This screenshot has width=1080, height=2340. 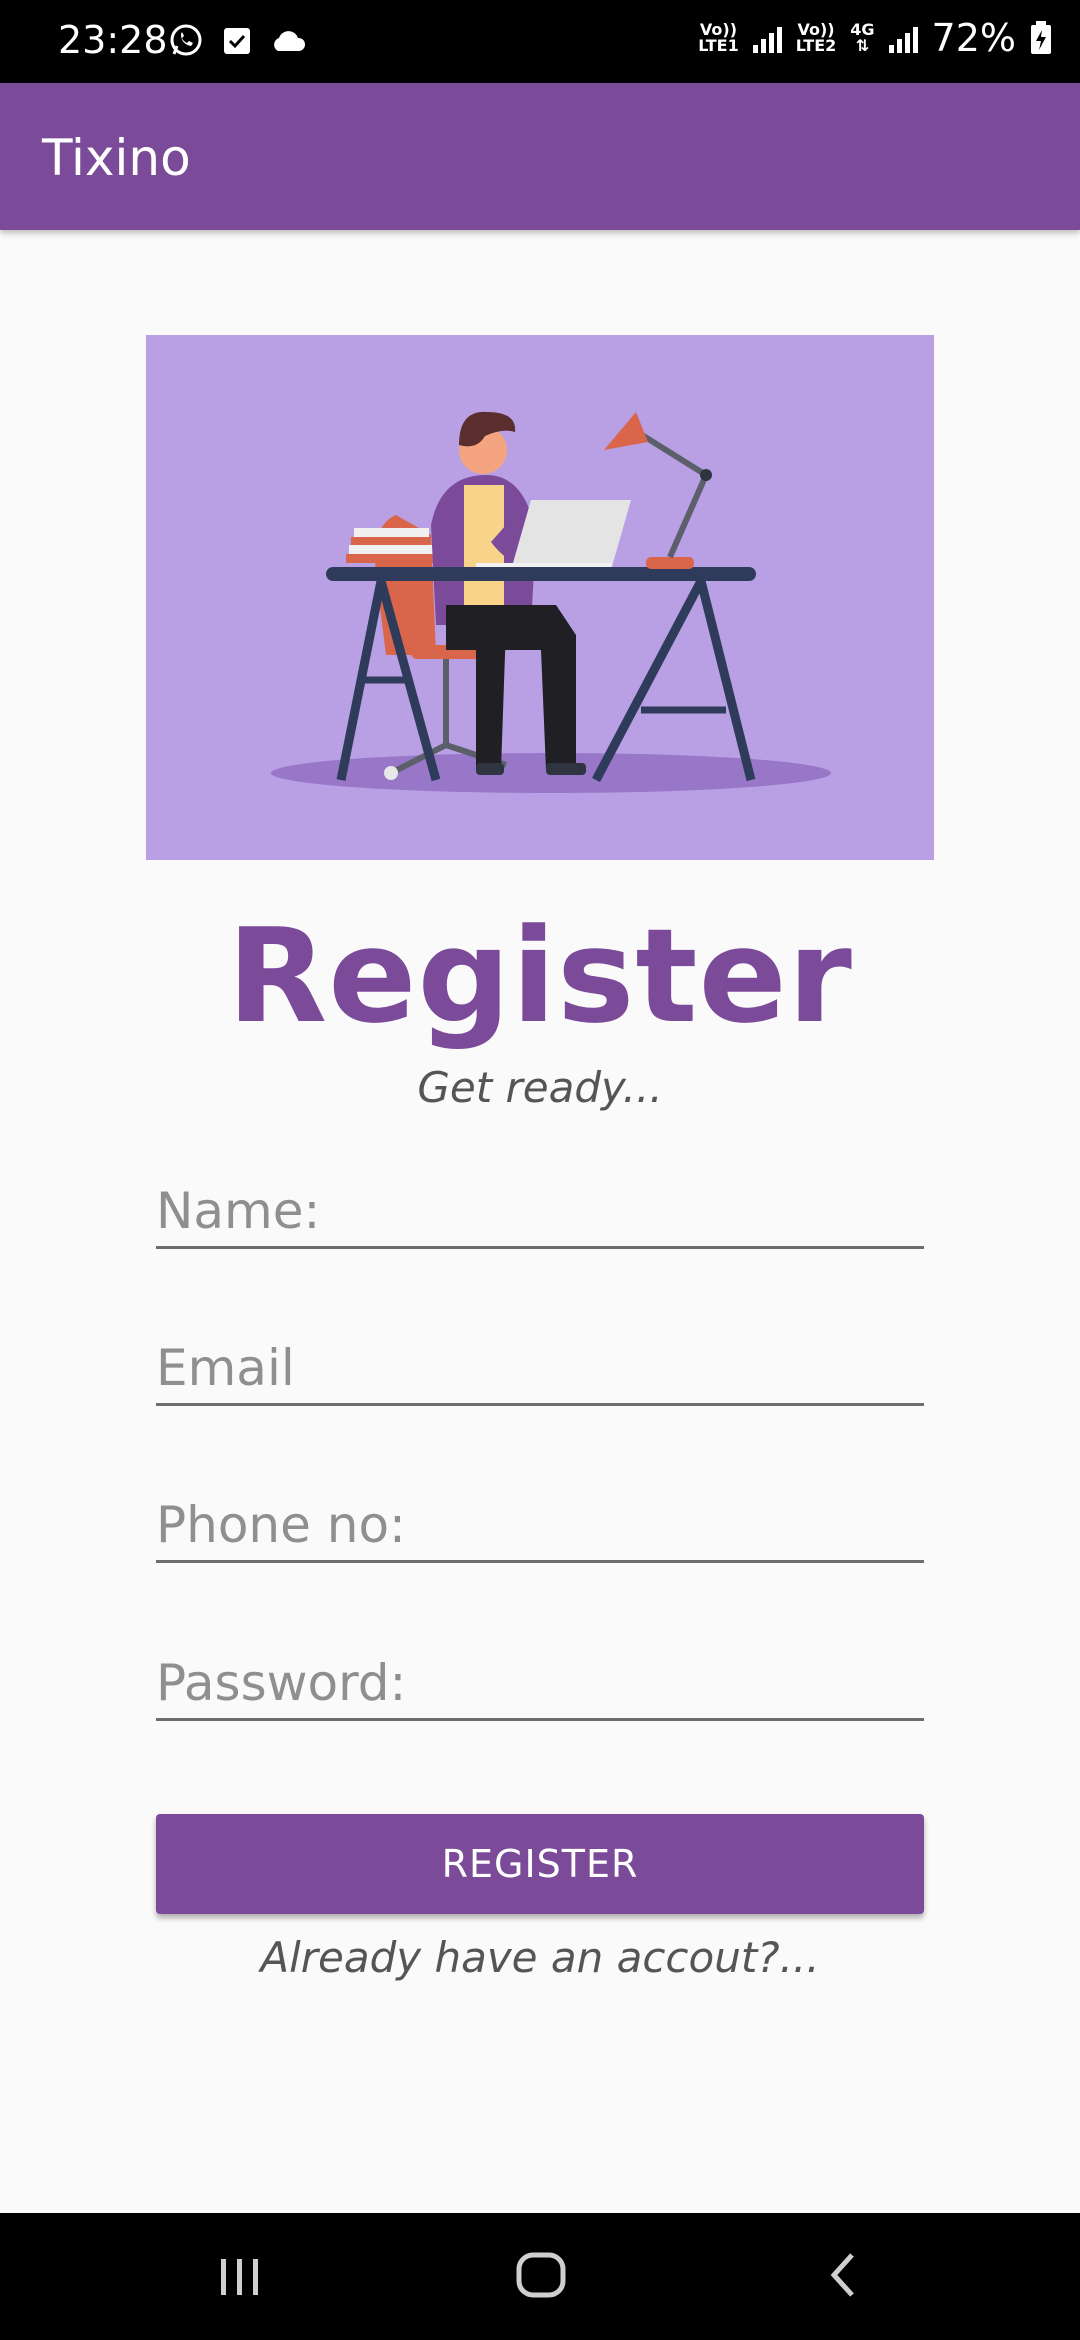 What do you see at coordinates (540, 1526) in the screenshot?
I see `phone-field` at bounding box center [540, 1526].